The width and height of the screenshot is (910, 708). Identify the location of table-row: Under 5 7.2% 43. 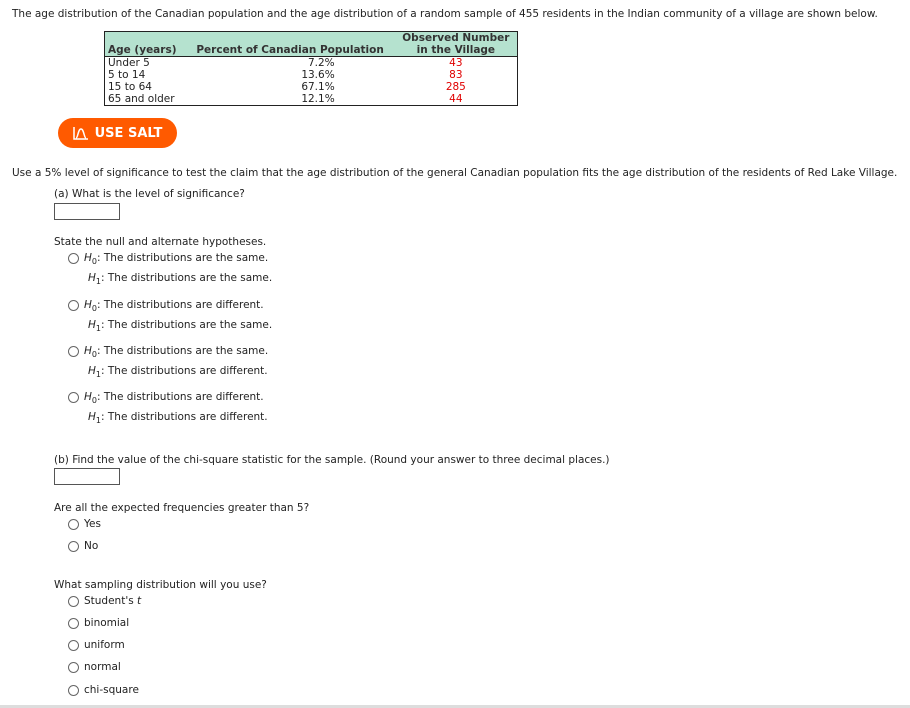
(311, 63).